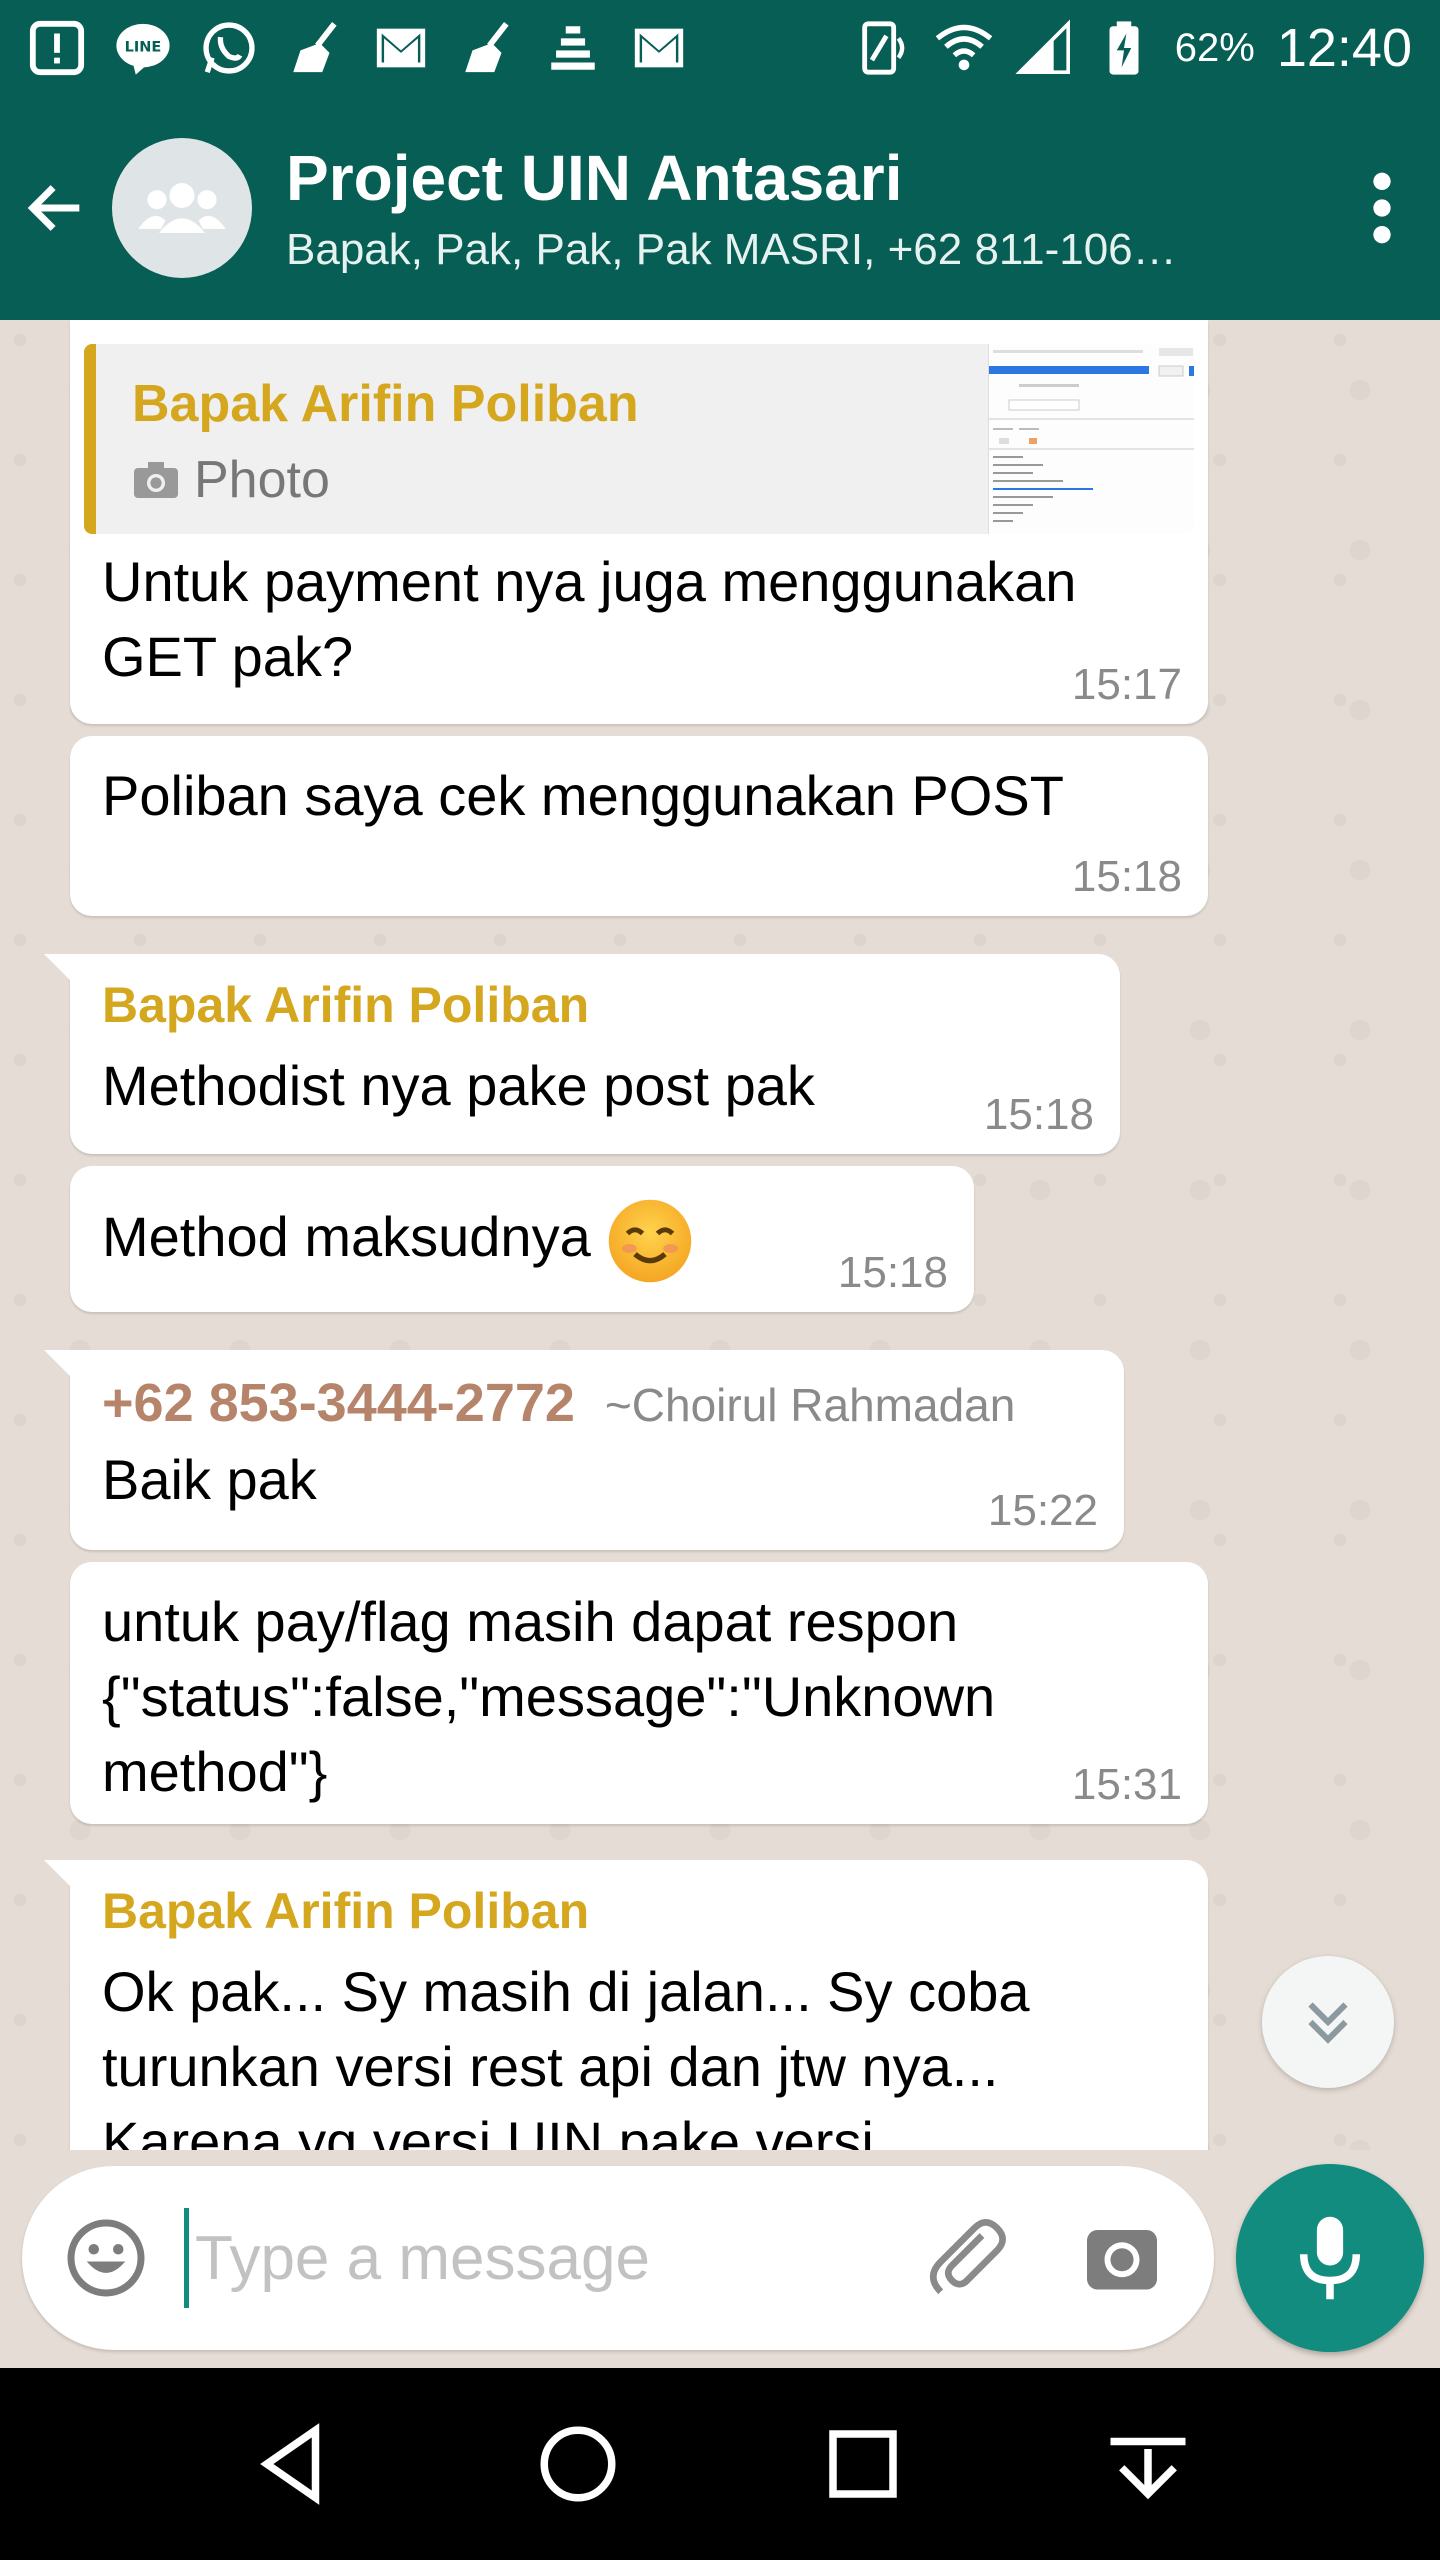  What do you see at coordinates (650, 1241) in the screenshot?
I see `smiling-face-emoji-icon` at bounding box center [650, 1241].